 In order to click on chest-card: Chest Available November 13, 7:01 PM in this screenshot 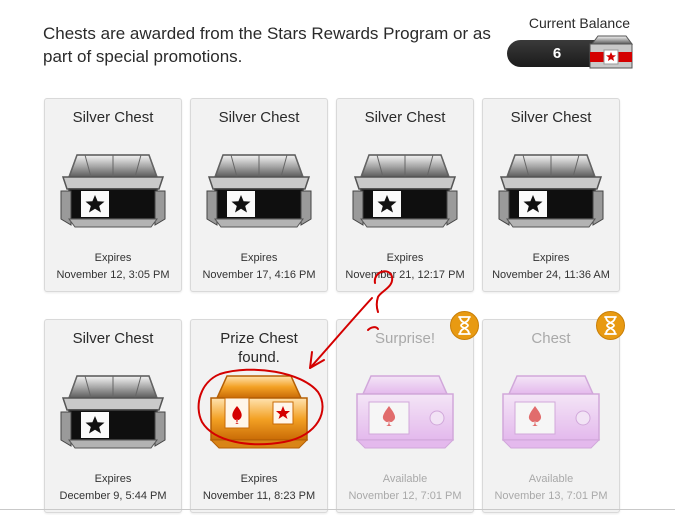, I will do `click(551, 416)`.